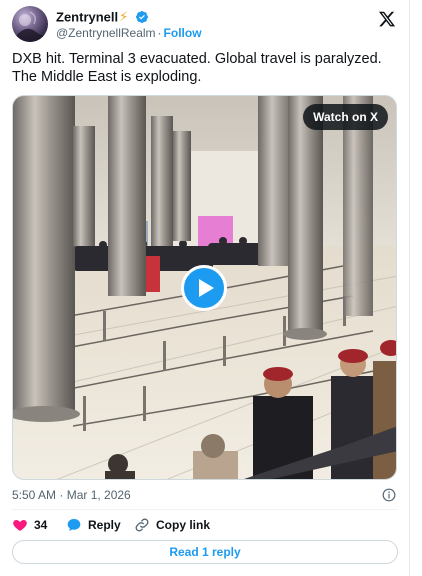  What do you see at coordinates (142, 525) in the screenshot?
I see `link-icon` at bounding box center [142, 525].